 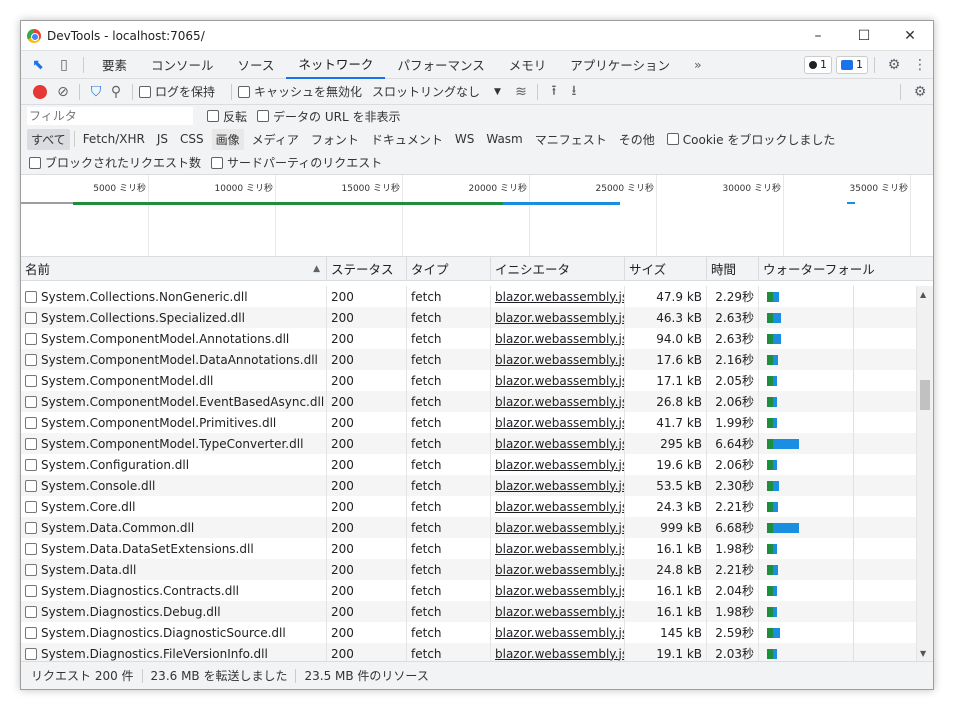 I want to click on scroll-up-arrow-icon: ▲, so click(x=923, y=294).